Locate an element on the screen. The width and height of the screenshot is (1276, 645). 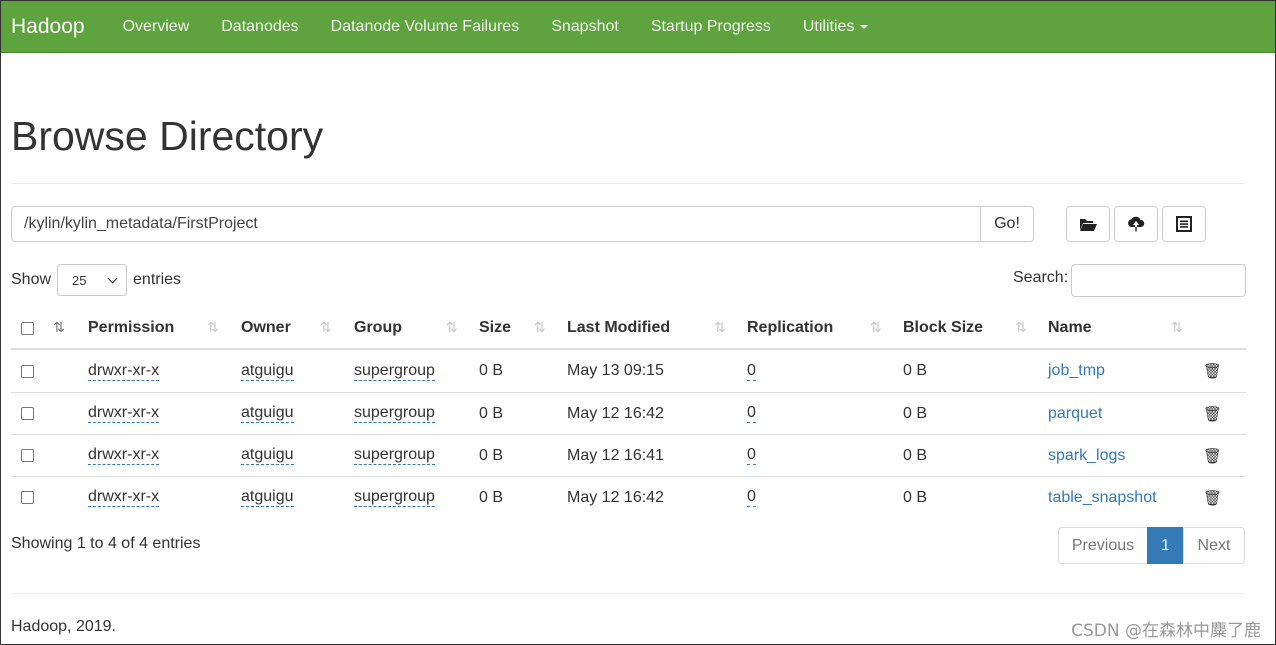
nav-startup-progress: Startup Progress is located at coordinates (711, 27).